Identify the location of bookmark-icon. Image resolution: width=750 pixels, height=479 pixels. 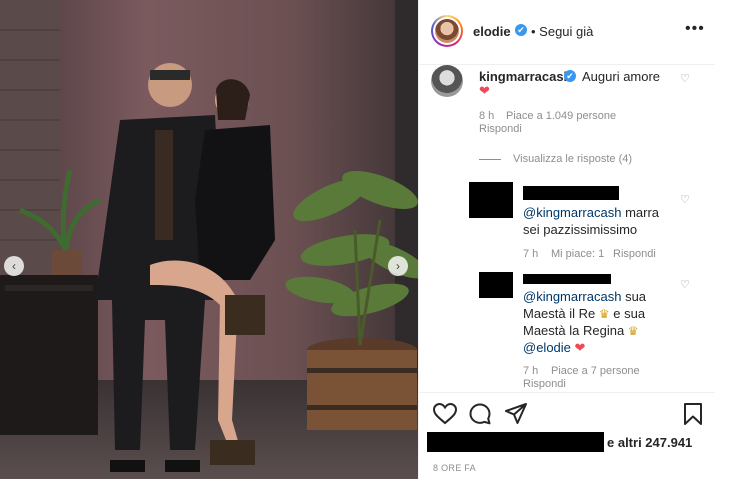
(693, 414).